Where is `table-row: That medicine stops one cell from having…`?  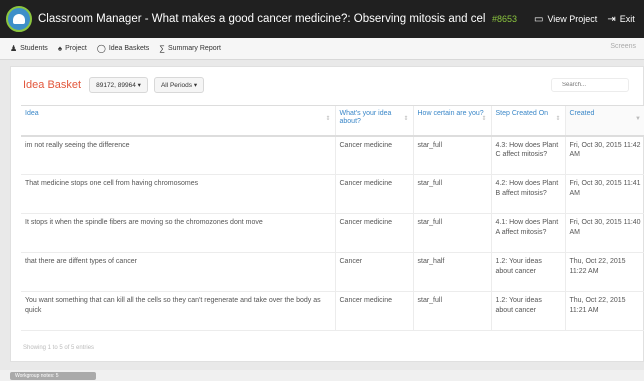
table-row: That medicine stops one cell from having… is located at coordinates (332, 194).